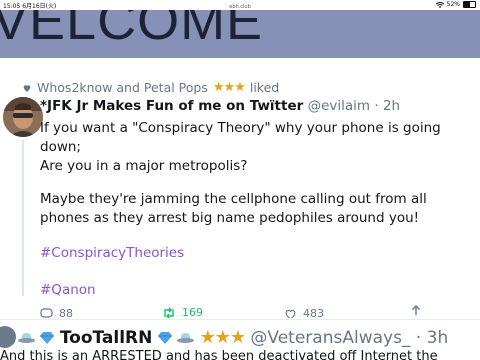  What do you see at coordinates (66, 312) in the screenshot?
I see `reply-count: 88` at bounding box center [66, 312].